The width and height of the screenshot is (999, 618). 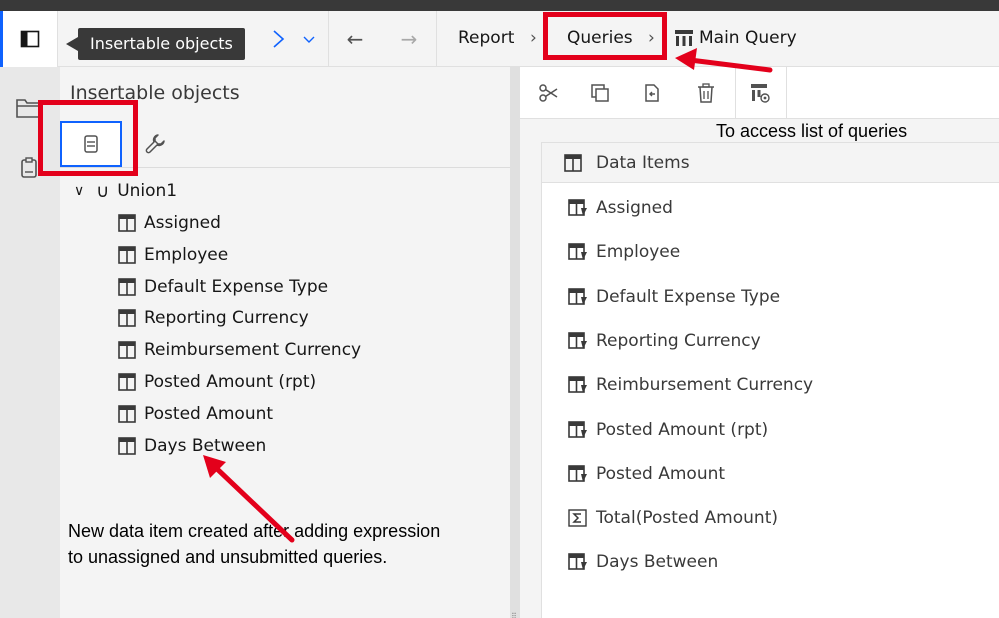 I want to click on tree-root-union1: ∨ ∪ Union1, so click(x=125, y=191).